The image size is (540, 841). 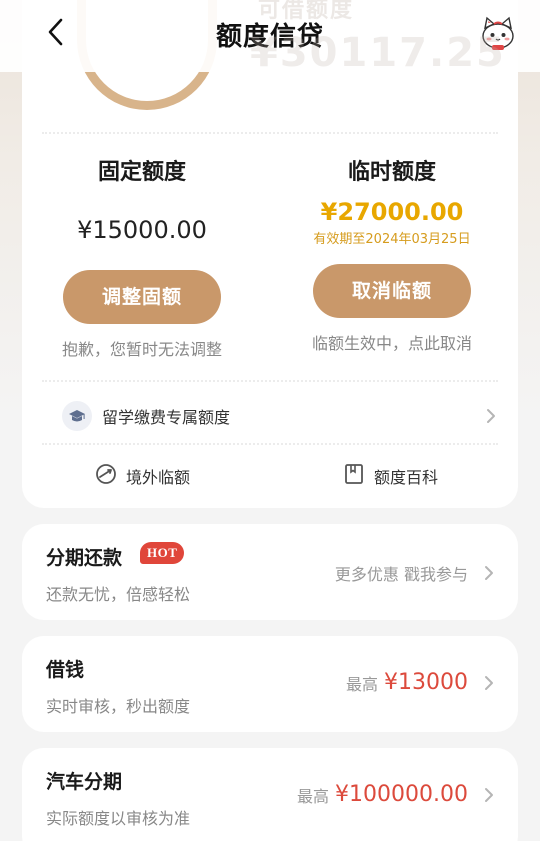 I want to click on book-icon, so click(x=354, y=476).